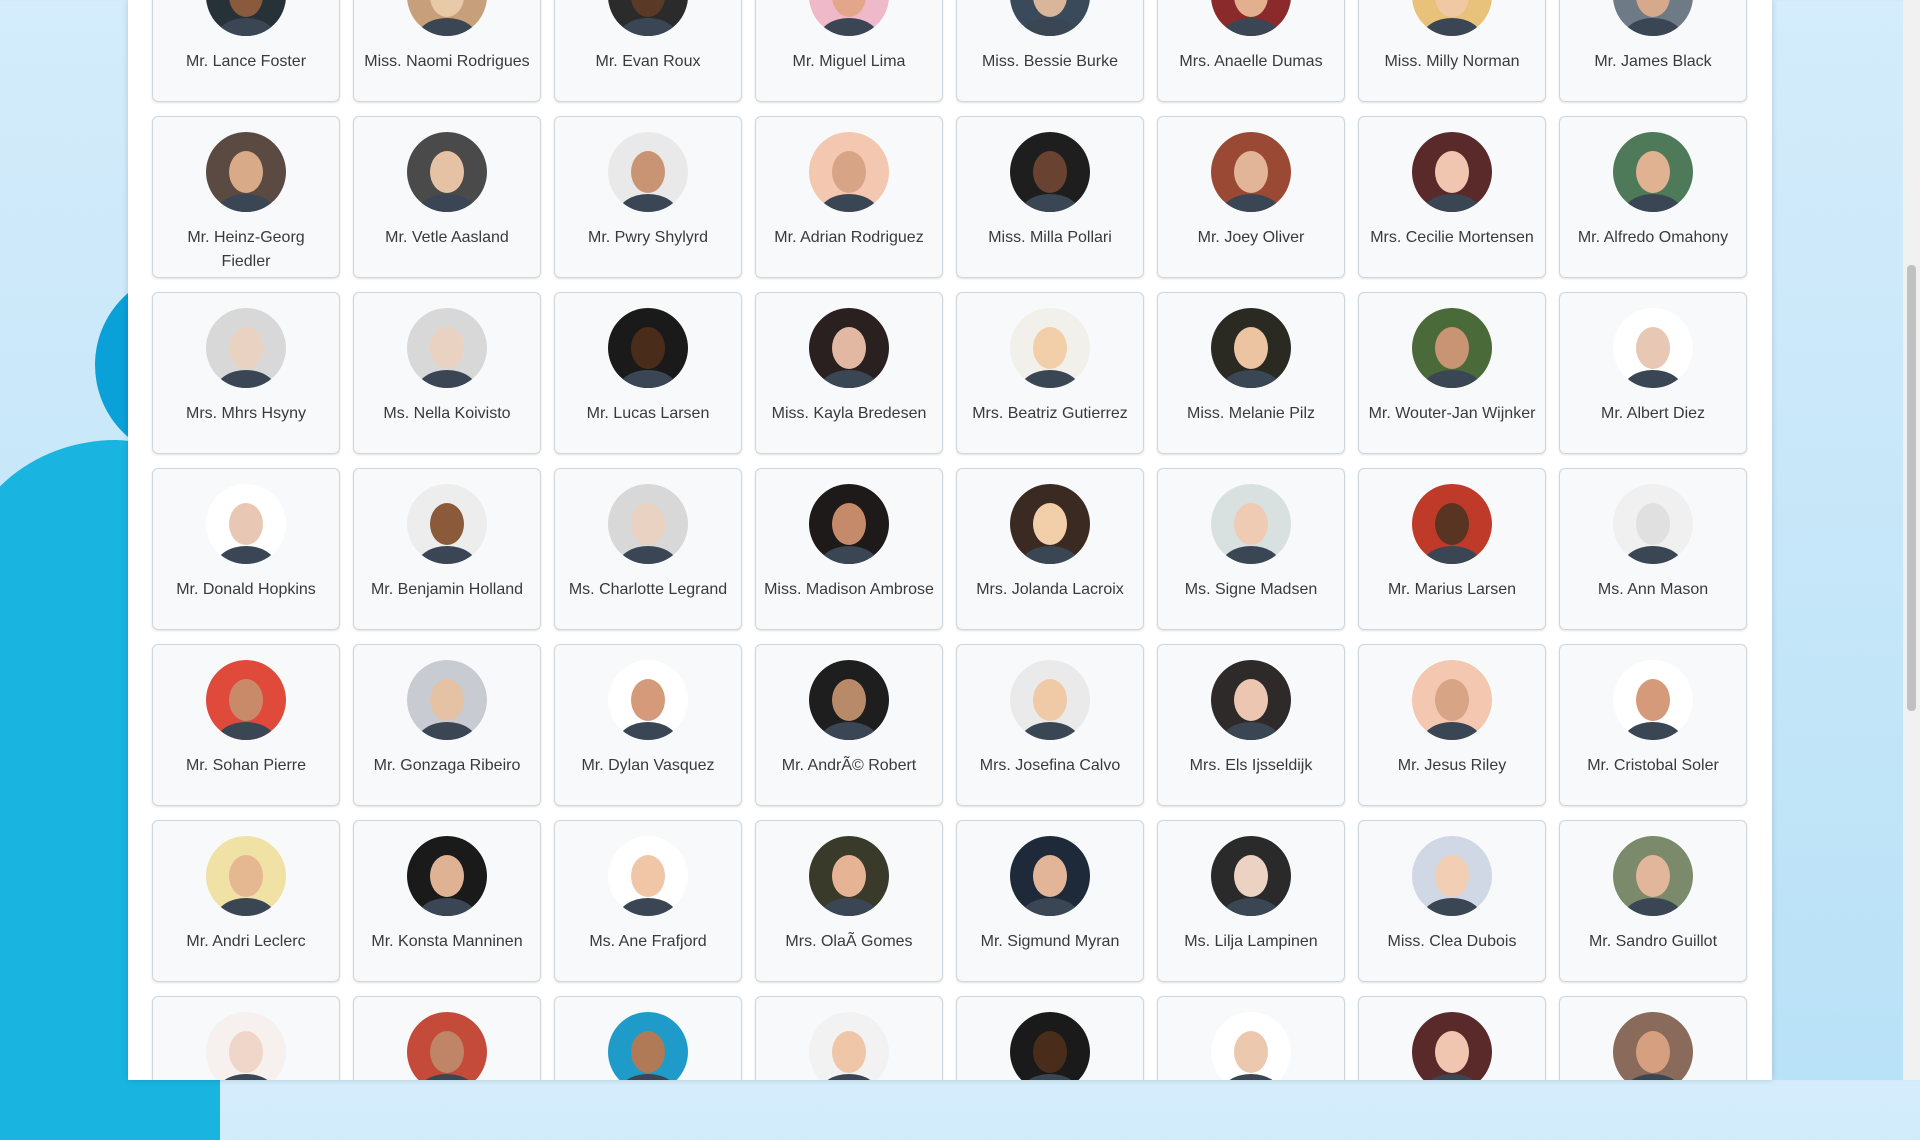 This screenshot has width=1920, height=1140. Describe the element at coordinates (246, 589) in the screenshot. I see `contact-name: Mr. Donald Hopkins` at that location.